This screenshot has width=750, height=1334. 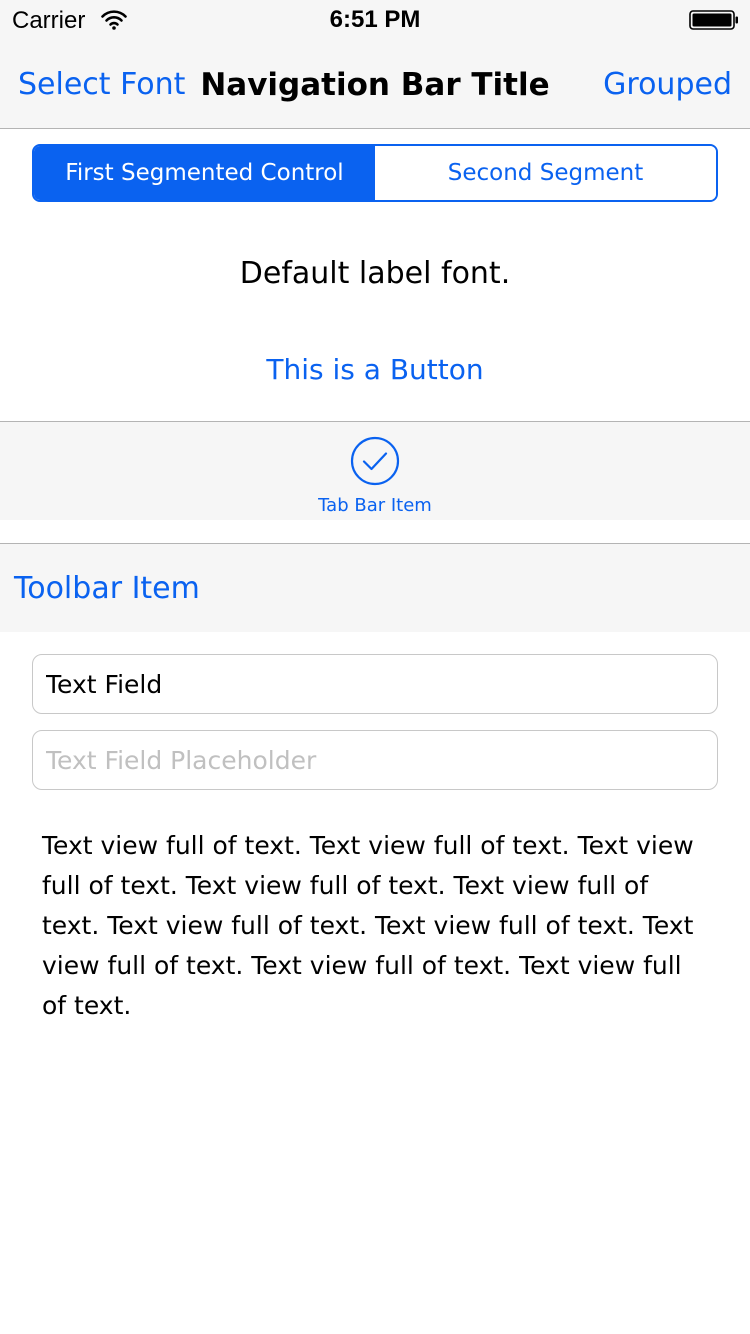 I want to click on toolbar: Toolbar Item, so click(x=375, y=587).